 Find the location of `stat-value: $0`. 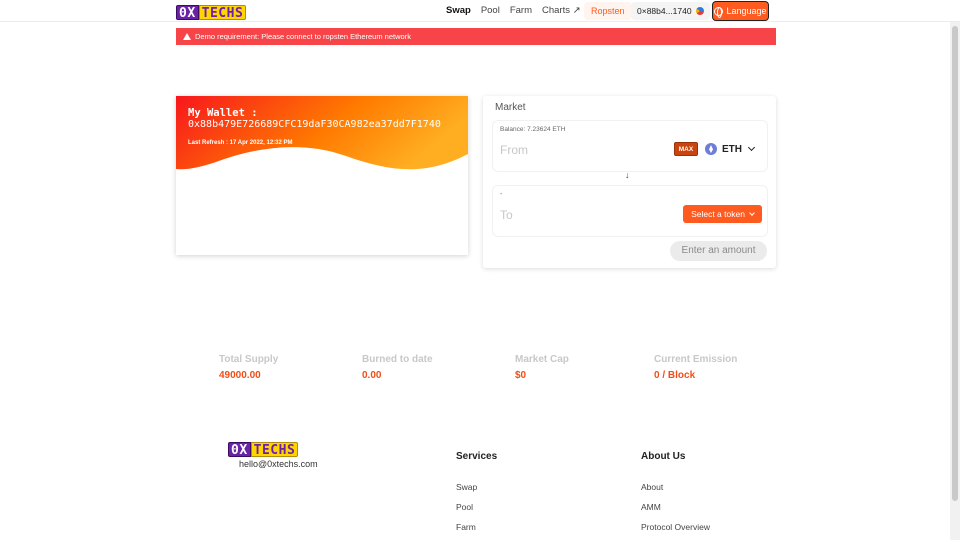

stat-value: $0 is located at coordinates (521, 375).